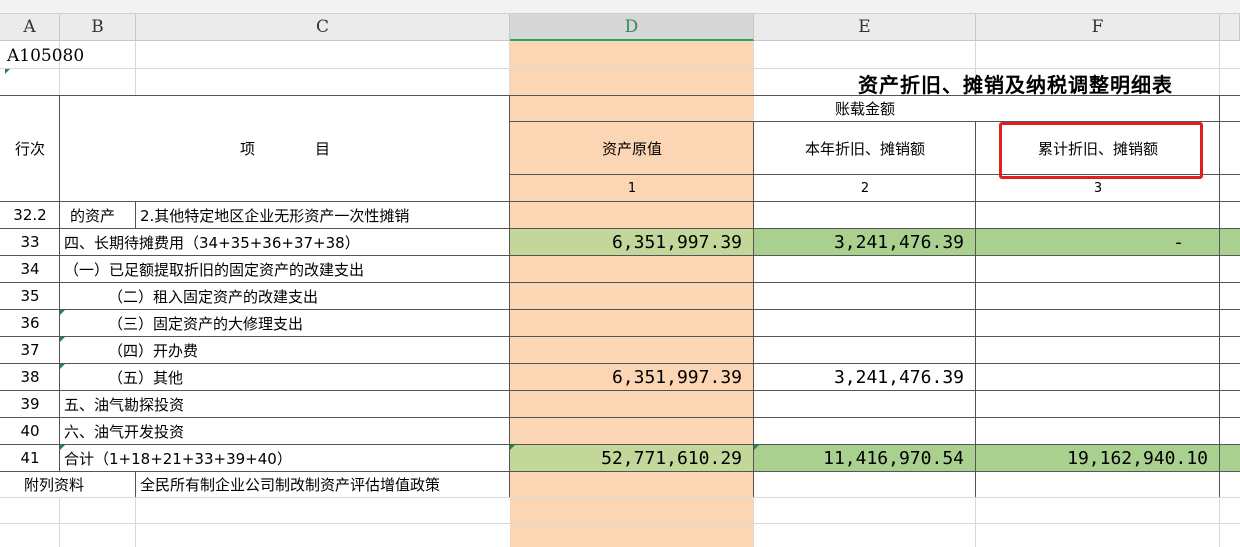 The width and height of the screenshot is (1240, 547). What do you see at coordinates (206, 323) in the screenshot?
I see `row-item: （三）固定资产的大修理支出` at bounding box center [206, 323].